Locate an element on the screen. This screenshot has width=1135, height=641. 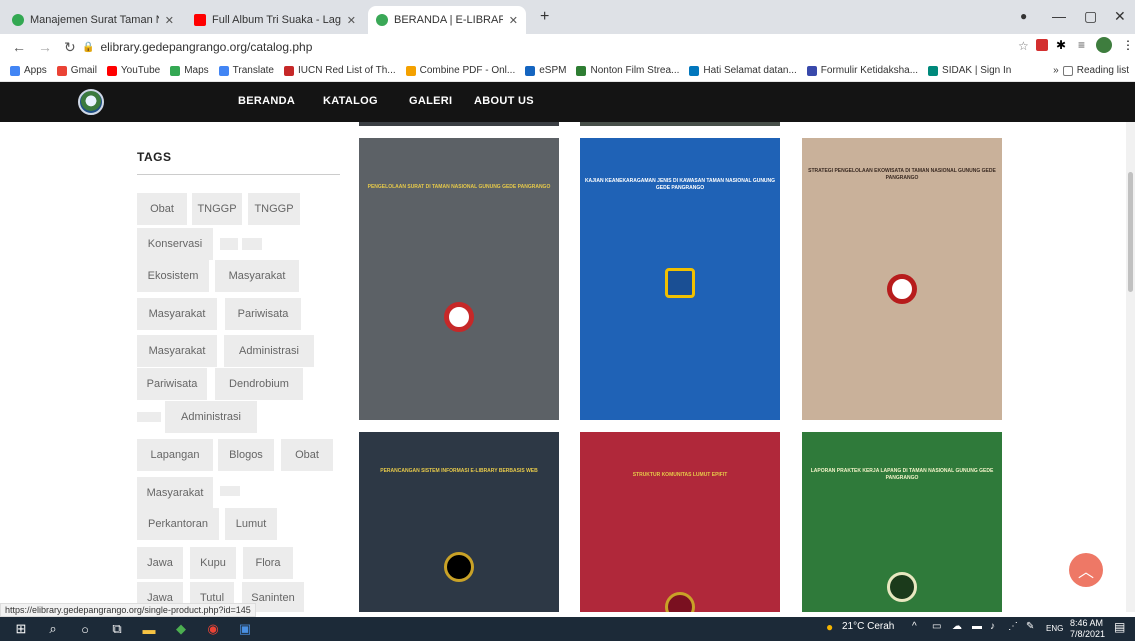
page-scrollbar is located at coordinates (1130, 367).